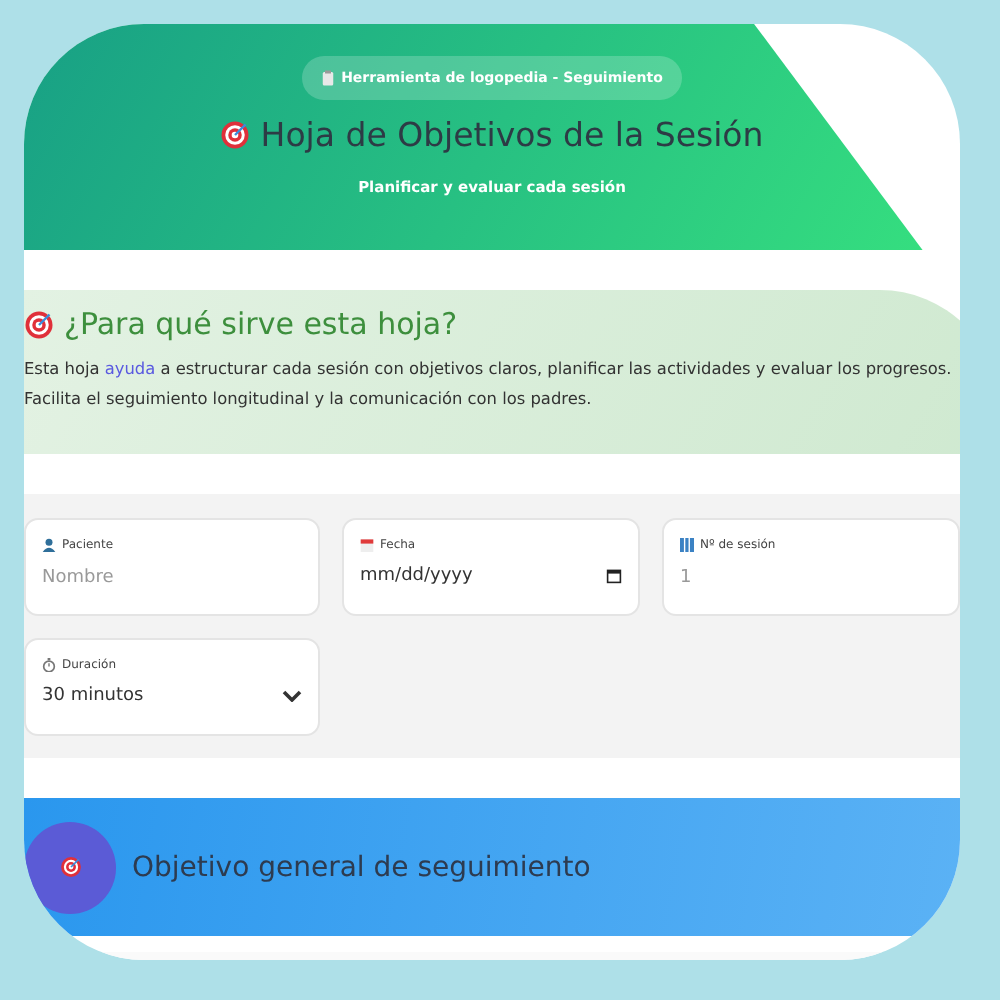 The height and width of the screenshot is (1000, 1000). I want to click on info-paragraph: Esta hoja ayuda a estructurar cada sesión con objetivos claros, planificar las actividades y evaluar los progresos. Facilita el seguimiento longitudinal y la comunicación con los padres., so click(488, 384).